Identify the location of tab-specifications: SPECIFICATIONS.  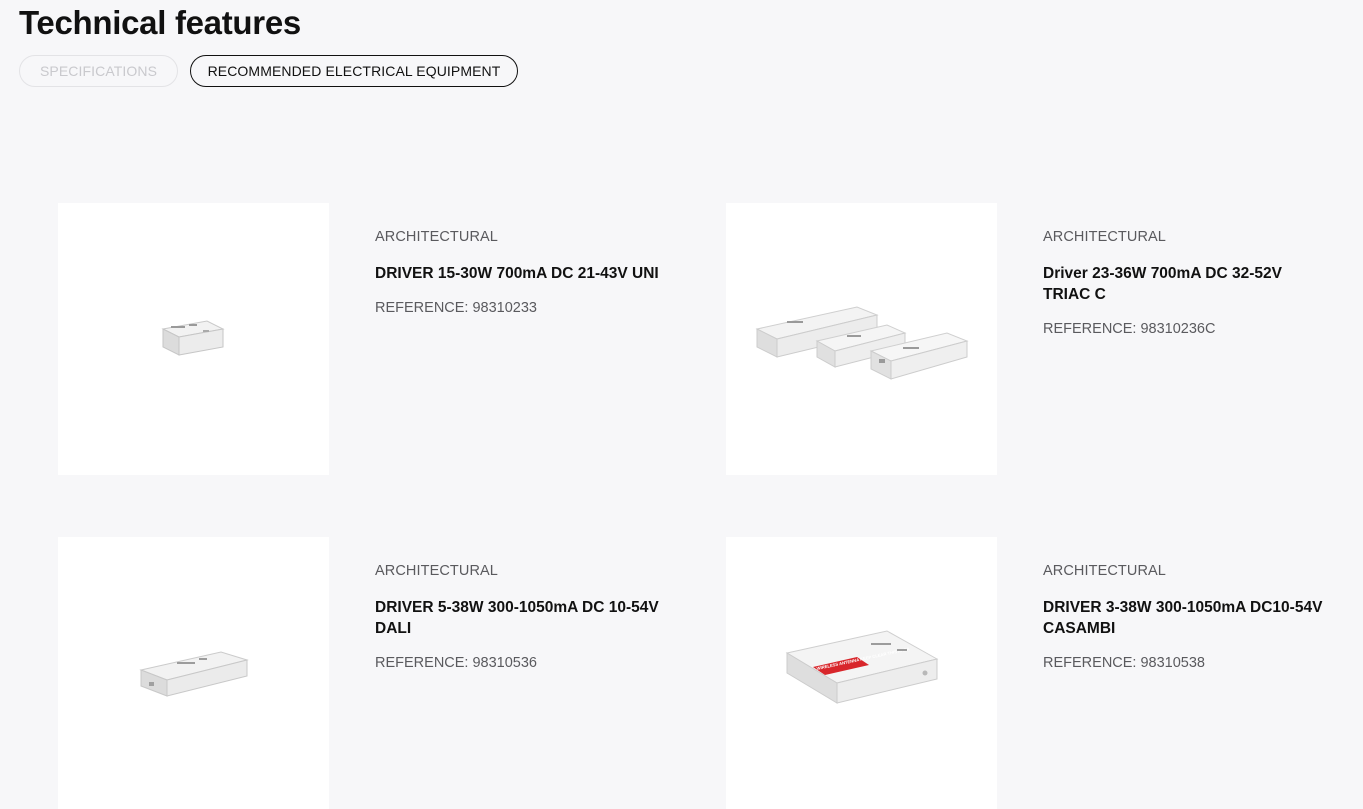
(98, 71).